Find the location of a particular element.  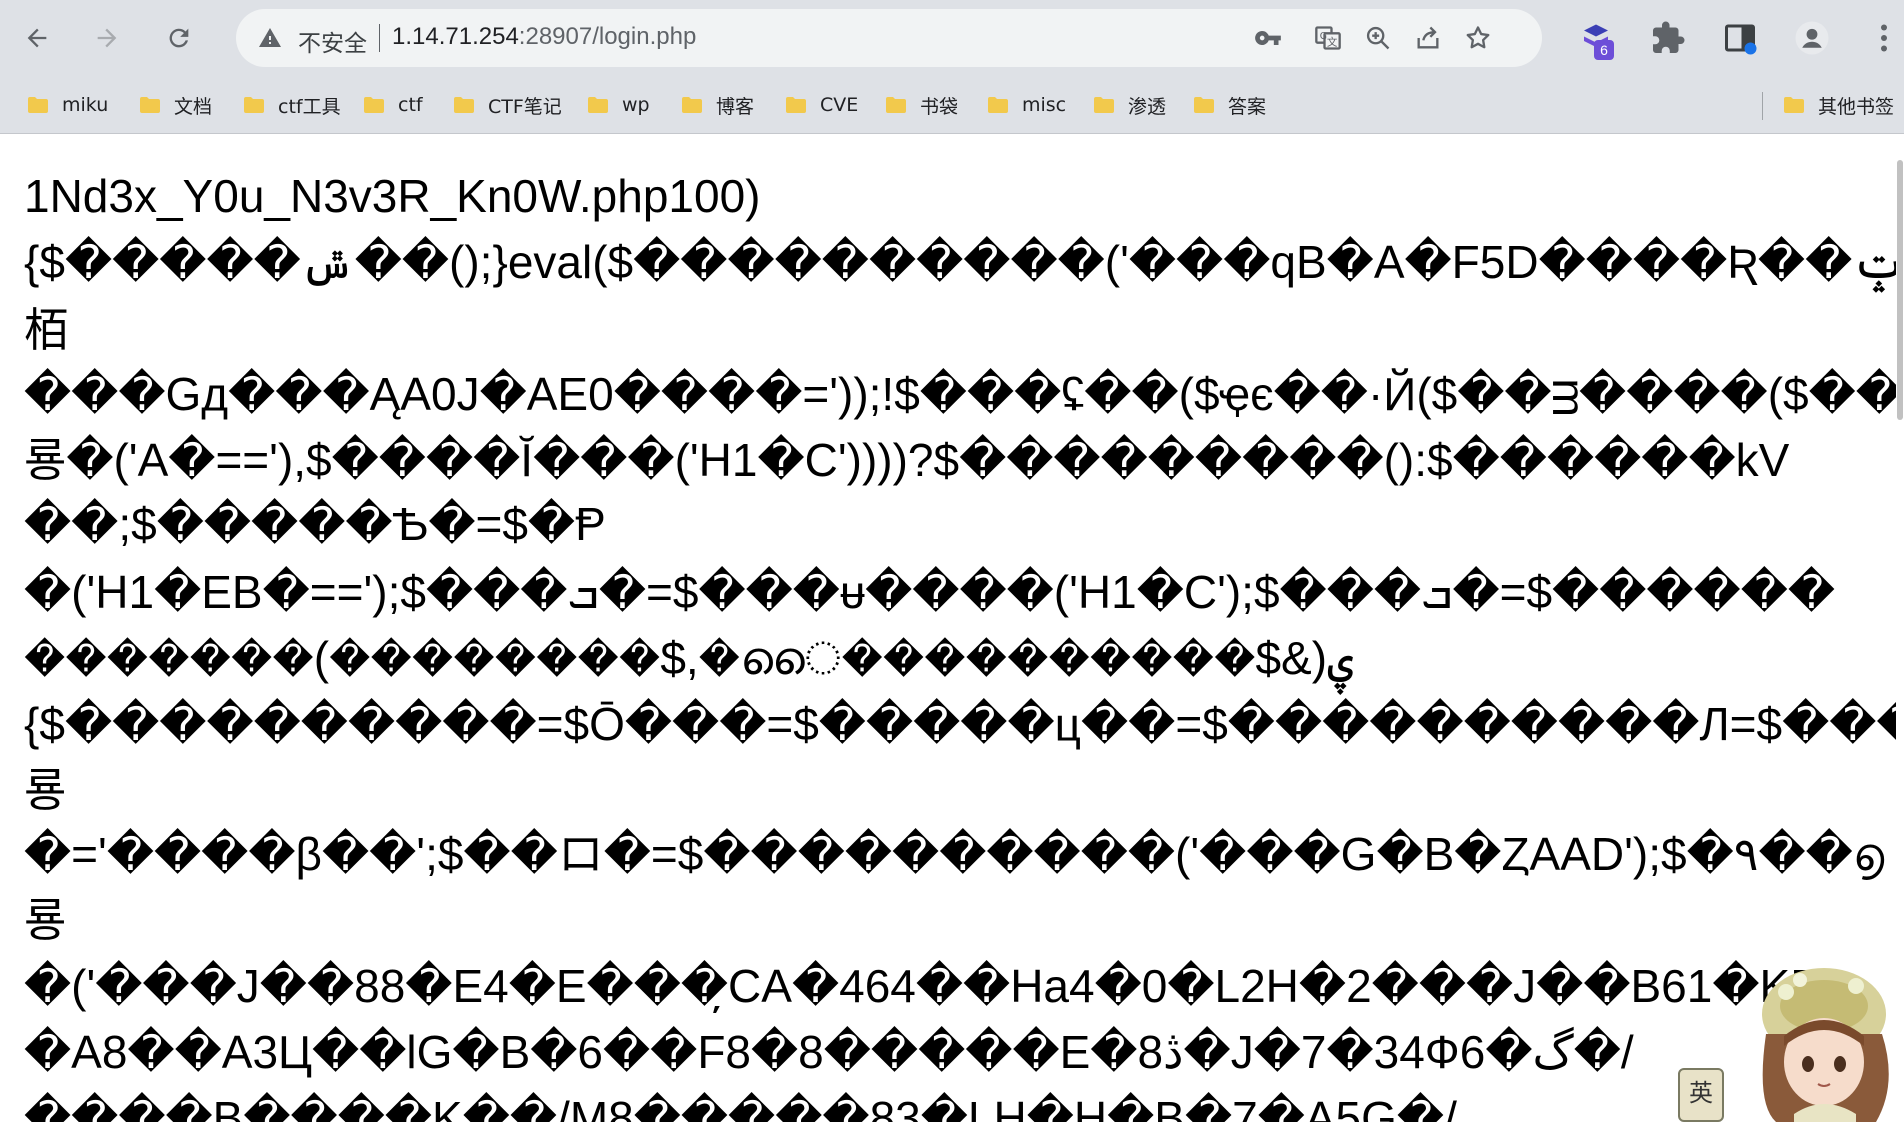

bookmark-label: ctf is located at coordinates (410, 105).